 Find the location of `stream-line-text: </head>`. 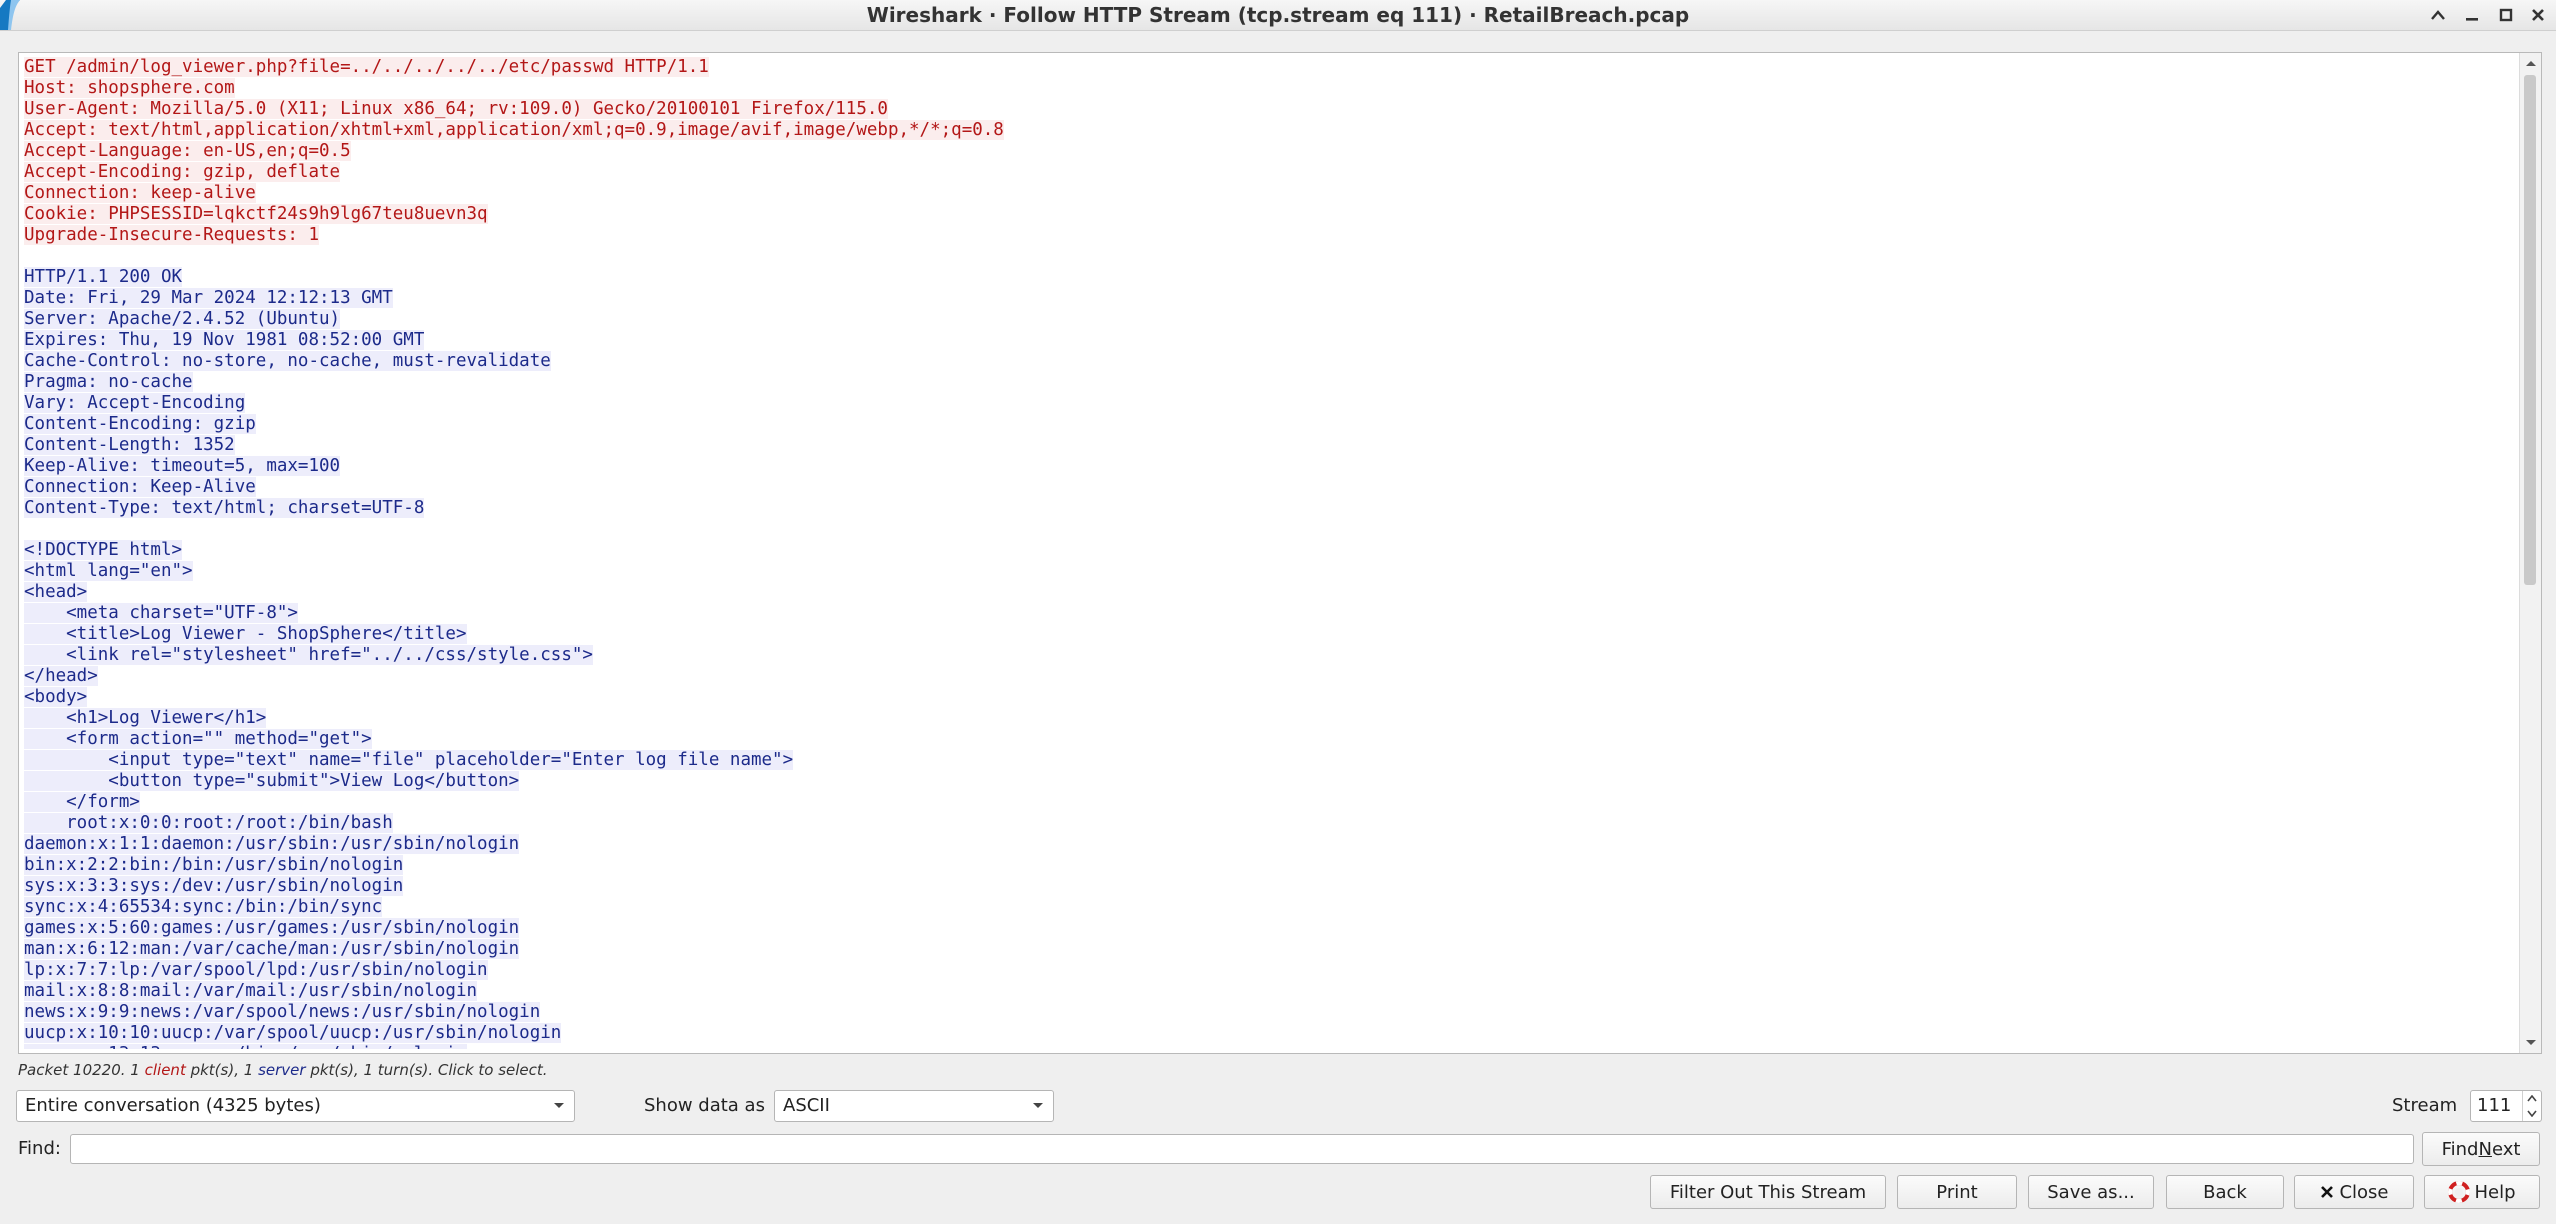

stream-line-text: </head> is located at coordinates (61, 676).